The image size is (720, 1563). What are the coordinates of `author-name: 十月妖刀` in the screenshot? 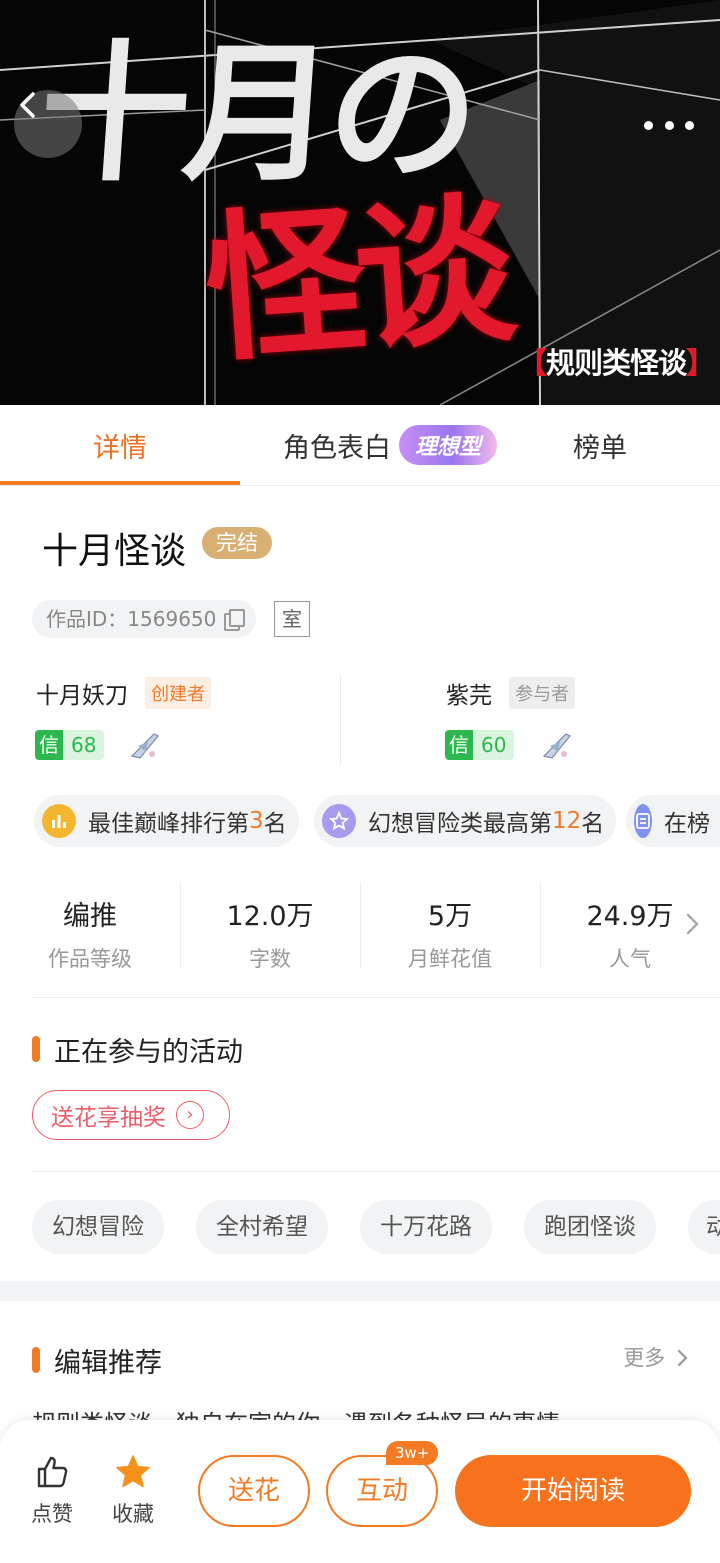 It's located at (82, 696).